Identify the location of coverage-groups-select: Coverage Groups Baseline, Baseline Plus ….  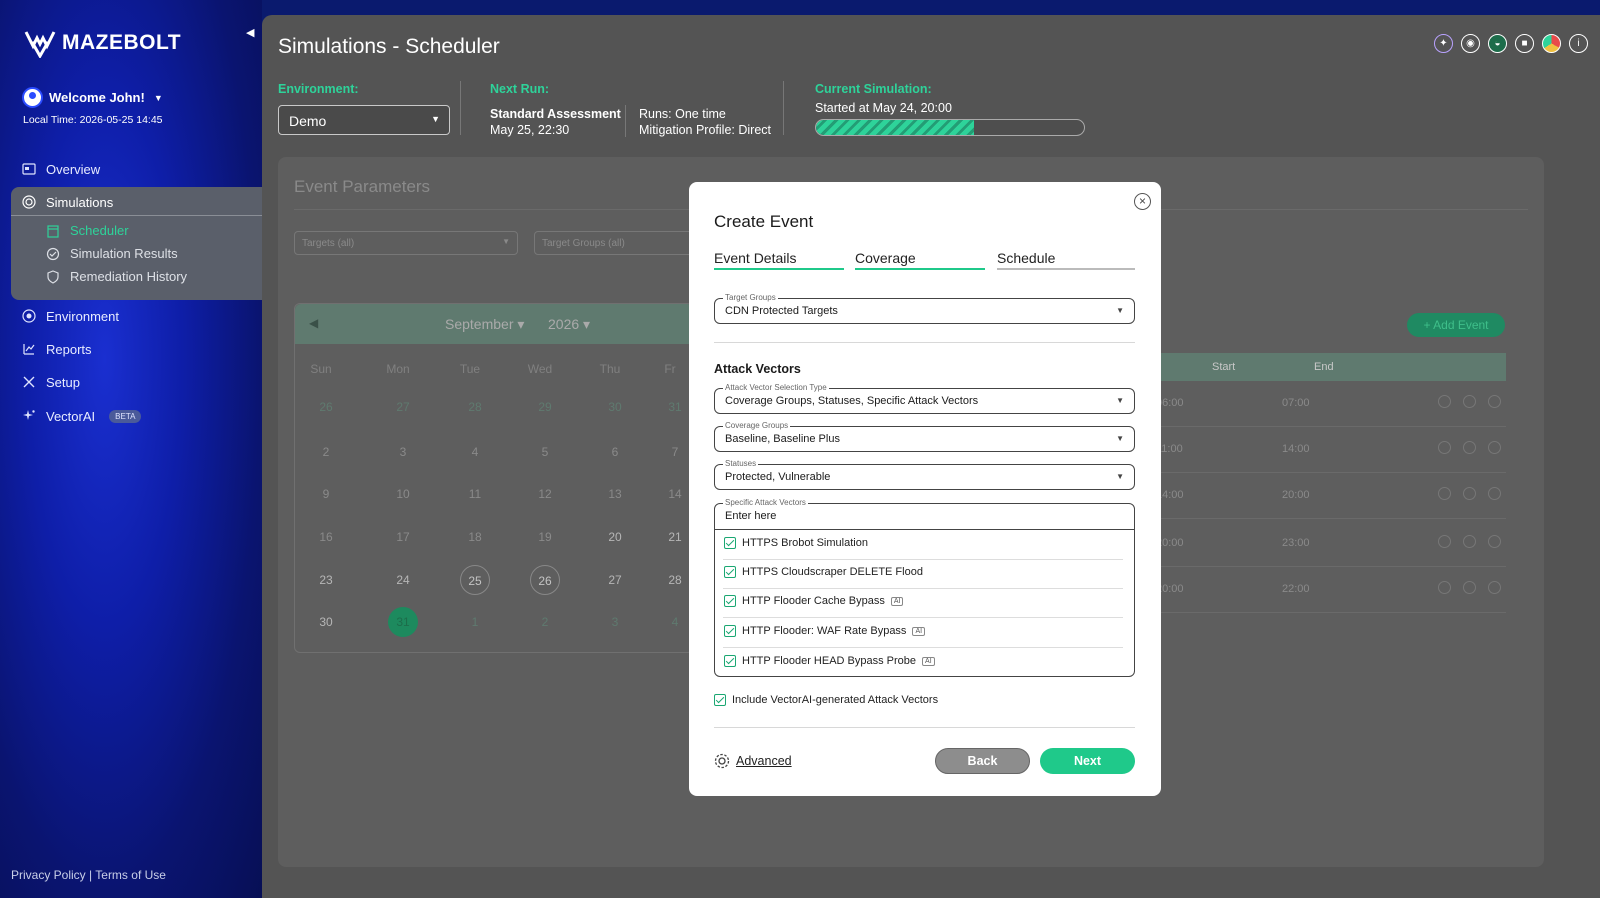
(924, 436).